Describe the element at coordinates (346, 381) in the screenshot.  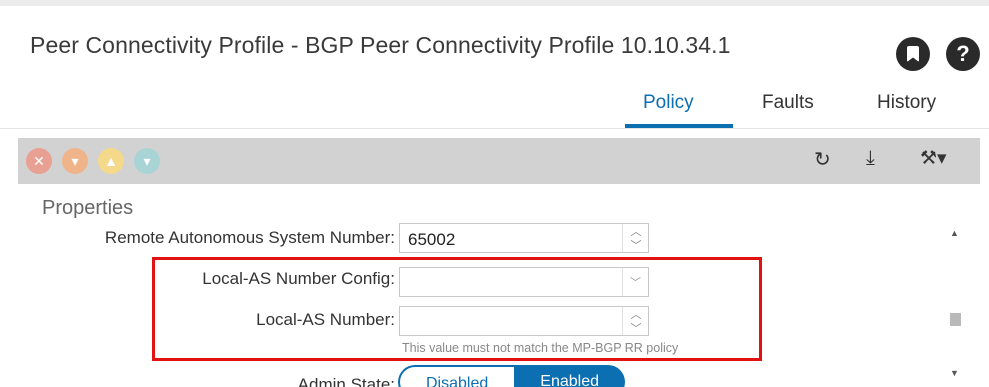
I see `admin-state-label: Admin State:` at that location.